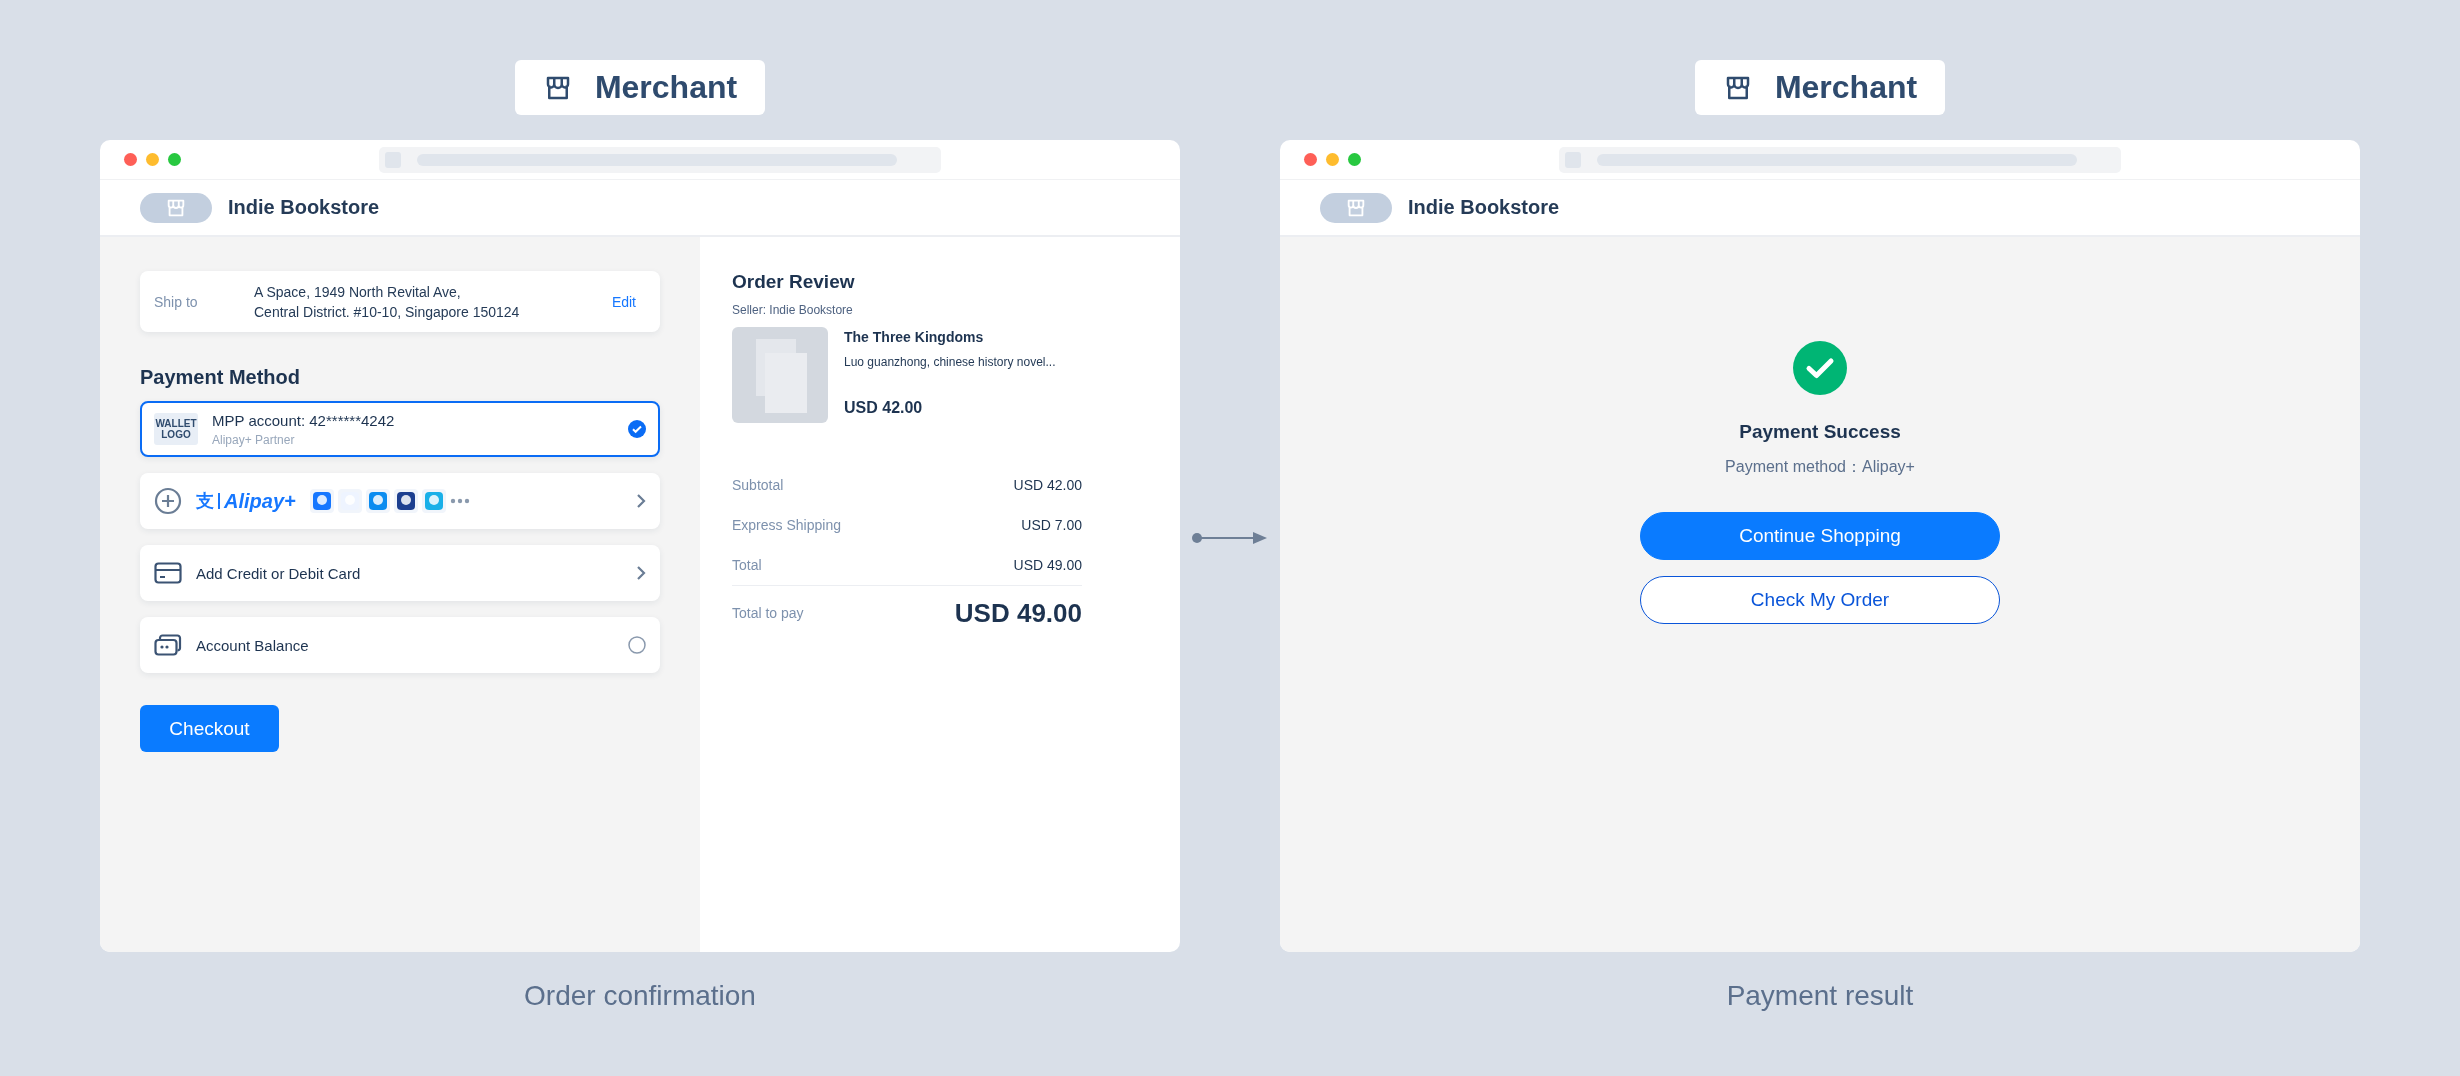  I want to click on add-circle-icon, so click(168, 501).